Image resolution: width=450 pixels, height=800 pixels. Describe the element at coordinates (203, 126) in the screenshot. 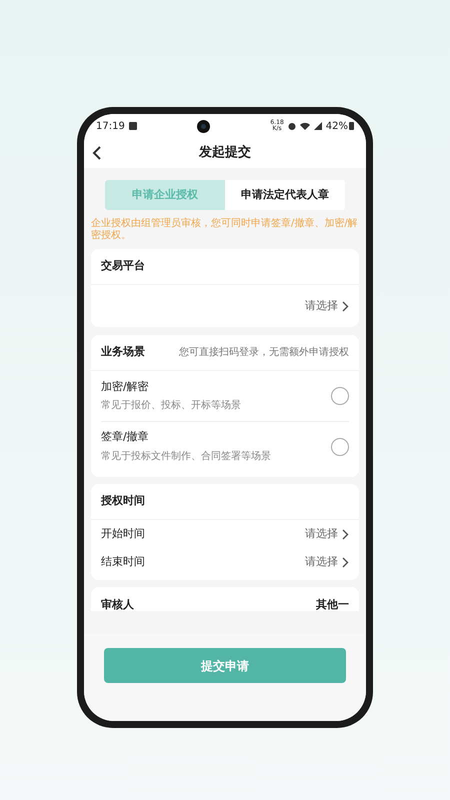

I see `camera-icon` at that location.